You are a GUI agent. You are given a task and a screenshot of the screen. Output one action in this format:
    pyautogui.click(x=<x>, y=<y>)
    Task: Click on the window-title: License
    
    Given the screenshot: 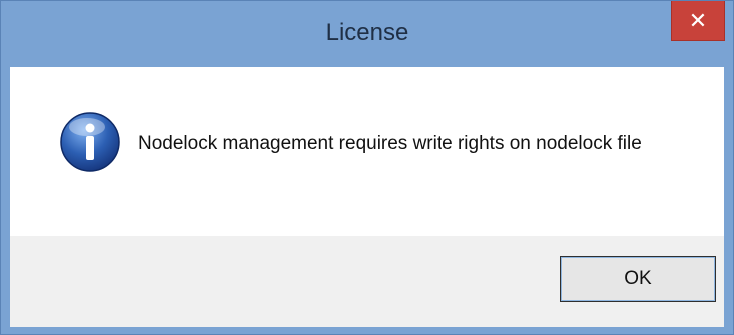 What is the action you would take?
    pyautogui.click(x=367, y=32)
    